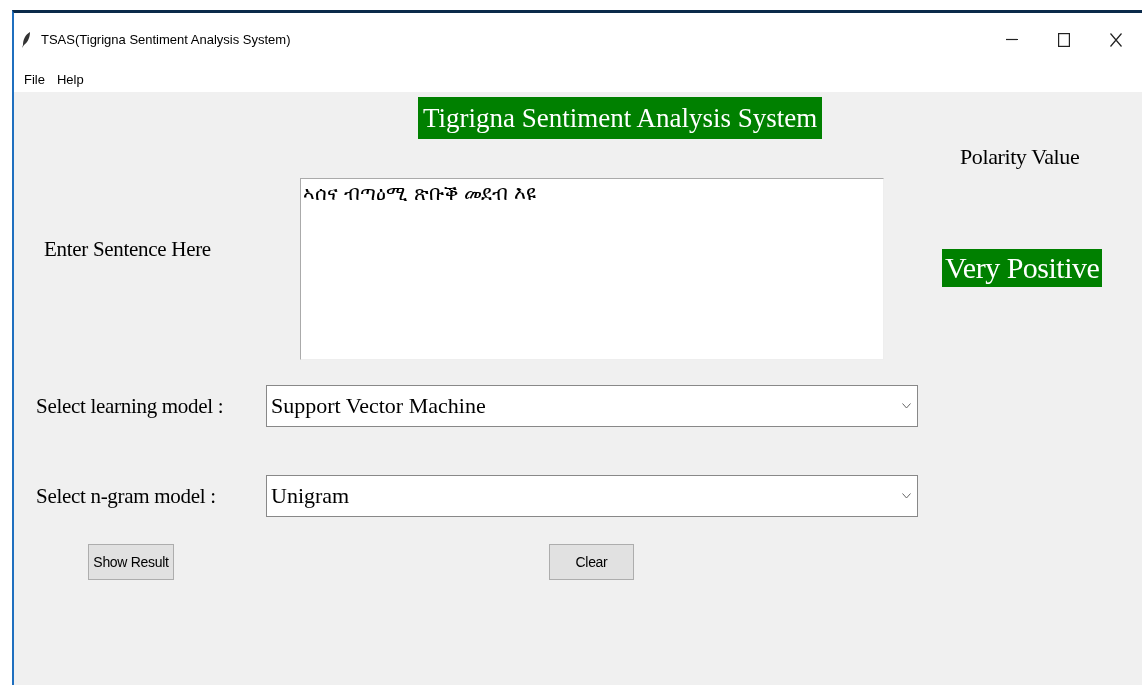 Image resolution: width=1142 pixels, height=685 pixels. I want to click on app-header: Tigrigna Sentiment Analysis System, so click(620, 118).